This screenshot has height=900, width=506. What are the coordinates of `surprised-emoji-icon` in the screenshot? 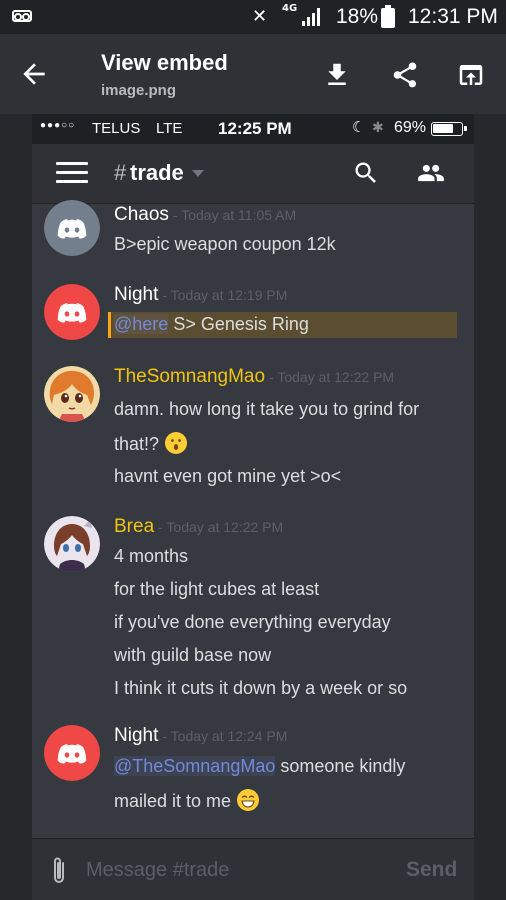 It's located at (176, 443).